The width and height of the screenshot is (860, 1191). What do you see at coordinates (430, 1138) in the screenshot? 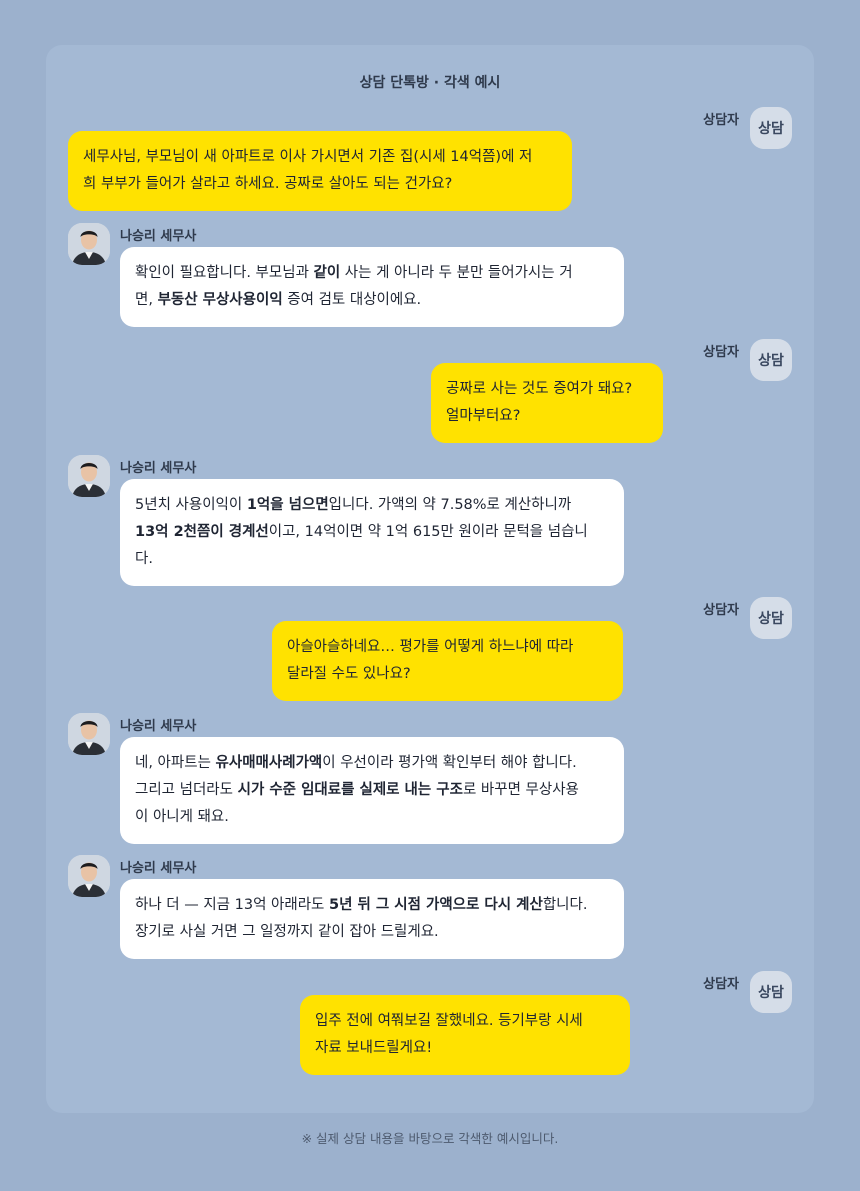
I see `footnote: ※ 실제 상담 내용을 바탕으로 각색한 예시입니다.` at bounding box center [430, 1138].